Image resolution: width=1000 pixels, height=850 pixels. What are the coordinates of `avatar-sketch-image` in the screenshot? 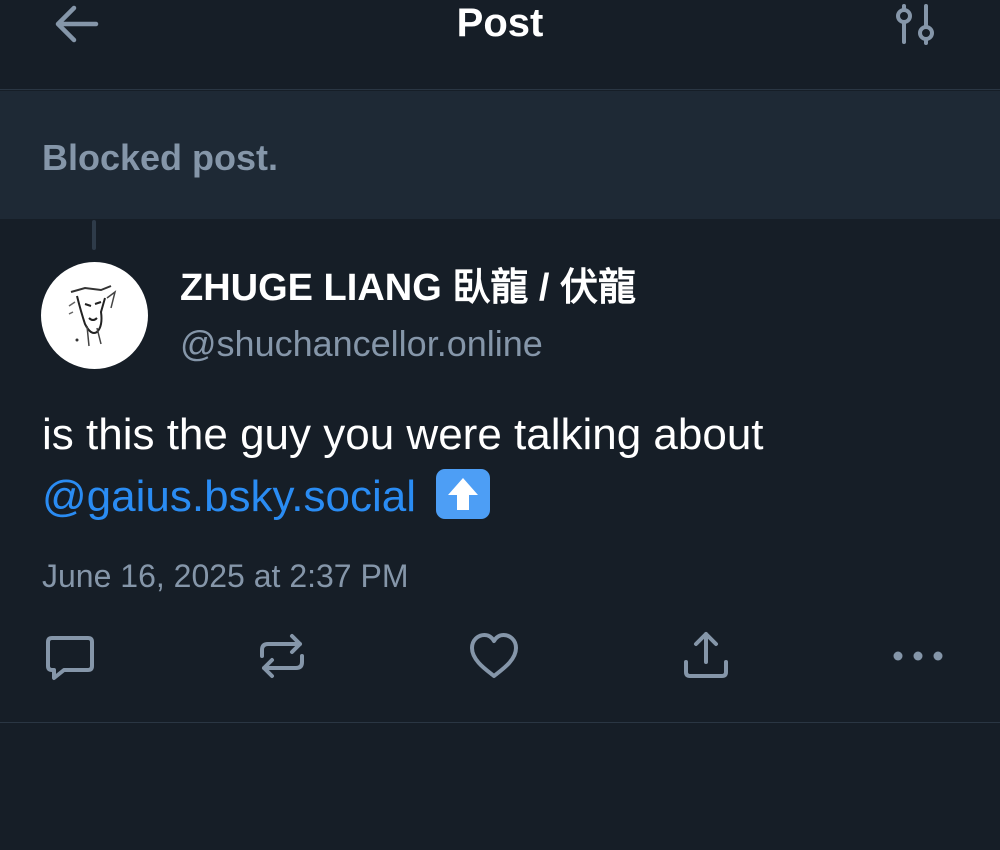 It's located at (92, 316).